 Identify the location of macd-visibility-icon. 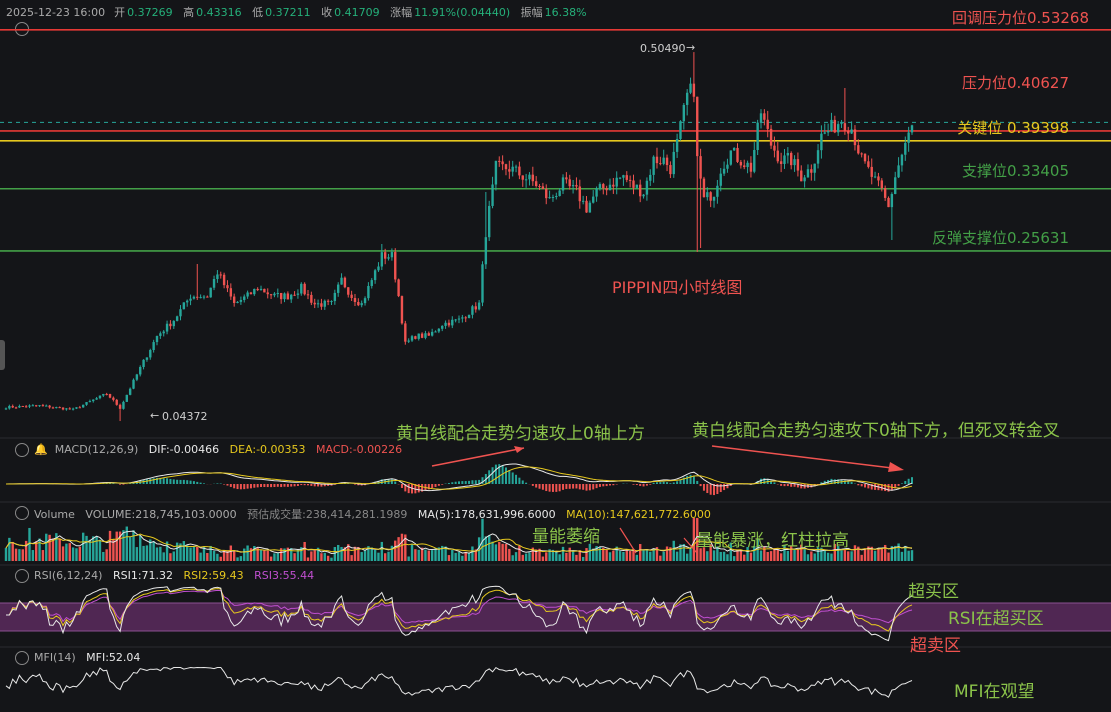
(22, 450).